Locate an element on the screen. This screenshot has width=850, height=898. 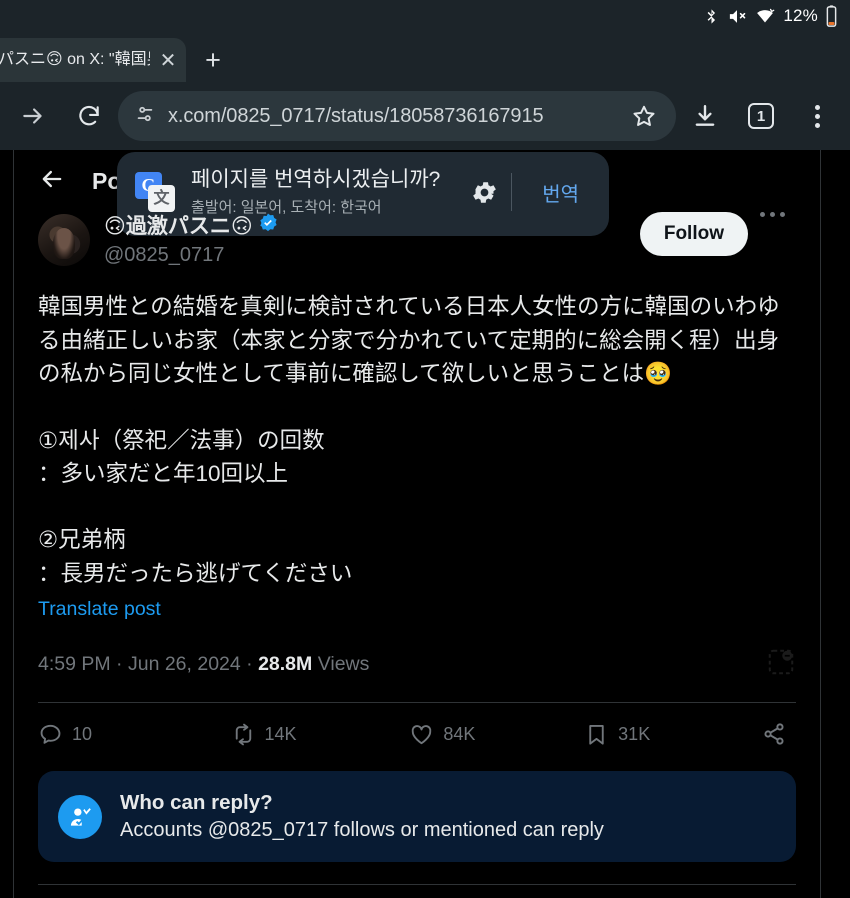
like-count: 84K is located at coordinates (459, 733).